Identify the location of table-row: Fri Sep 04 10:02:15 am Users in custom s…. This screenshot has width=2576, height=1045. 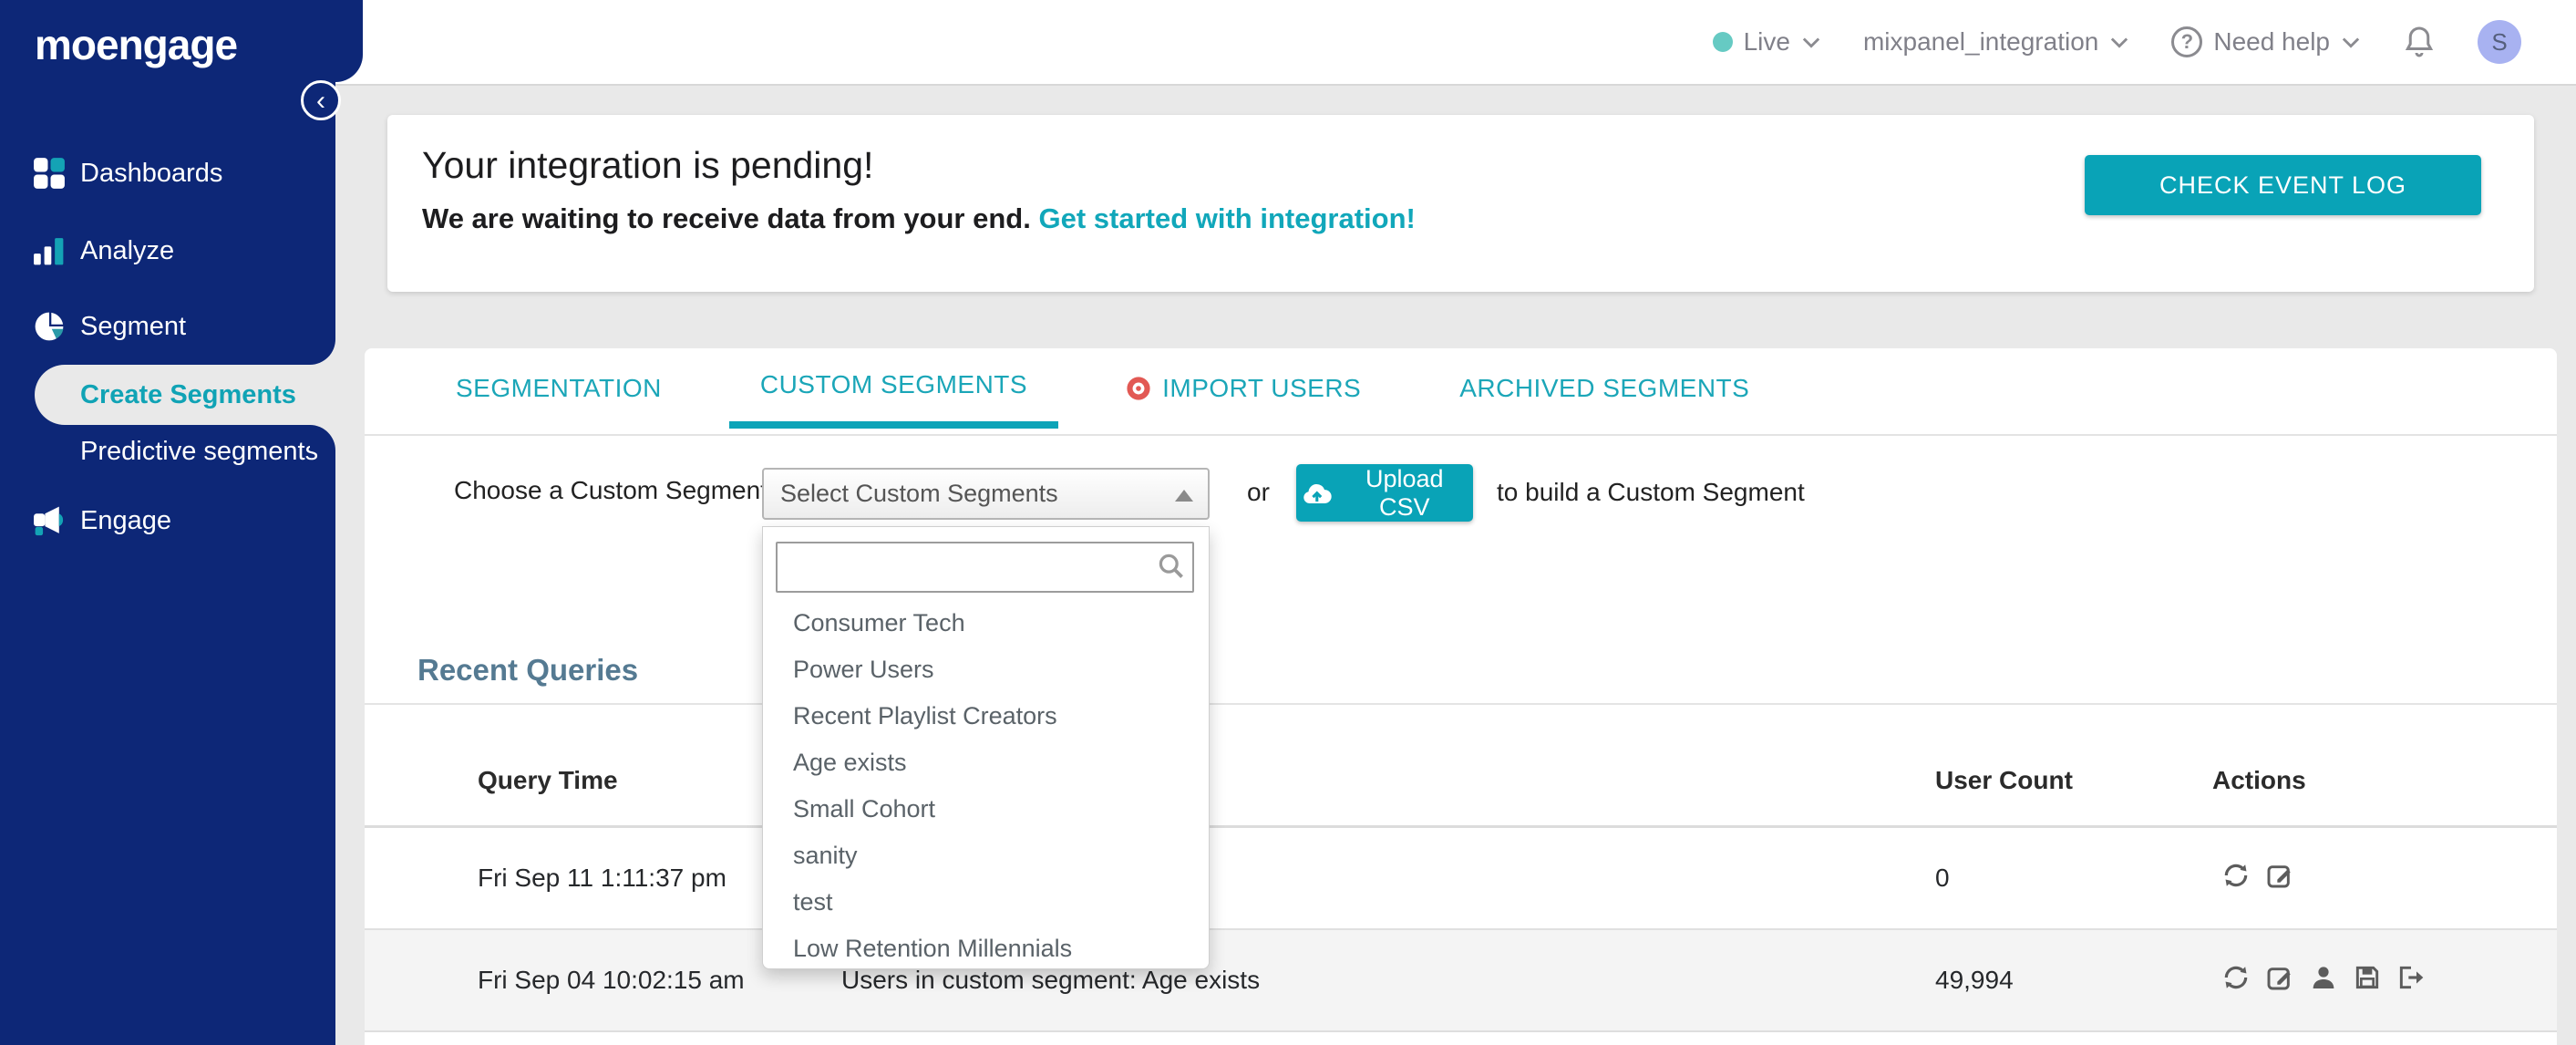
(1461, 980).